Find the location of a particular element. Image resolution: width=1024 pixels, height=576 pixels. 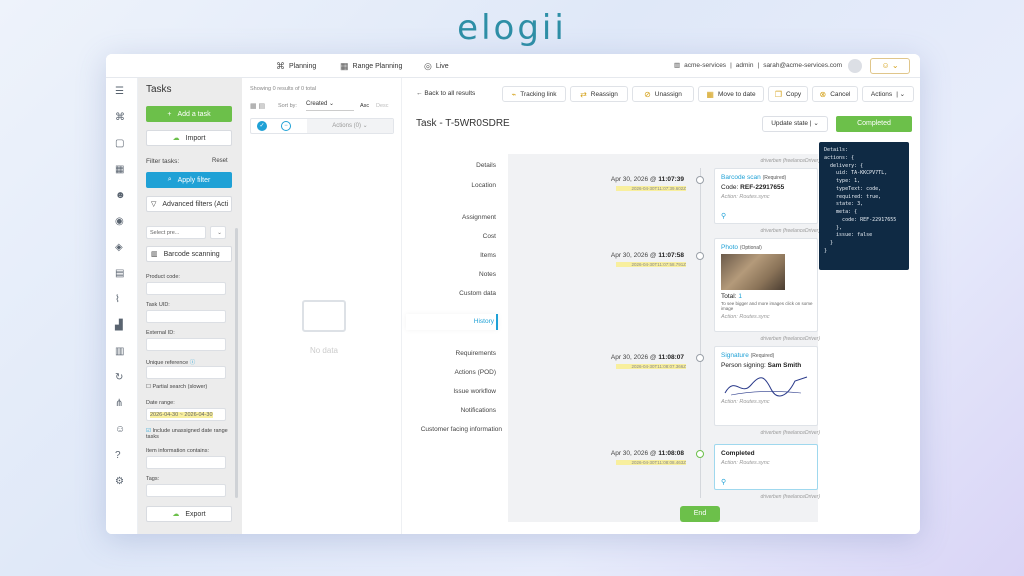

event-value: Person signing: Sam Smith is located at coordinates (769, 365).